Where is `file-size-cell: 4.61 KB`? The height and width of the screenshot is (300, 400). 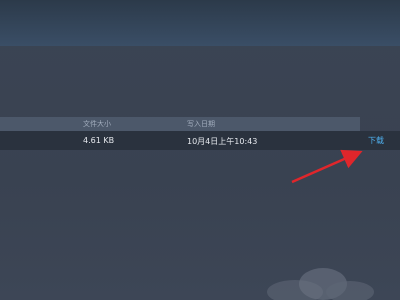 file-size-cell: 4.61 KB is located at coordinates (99, 140).